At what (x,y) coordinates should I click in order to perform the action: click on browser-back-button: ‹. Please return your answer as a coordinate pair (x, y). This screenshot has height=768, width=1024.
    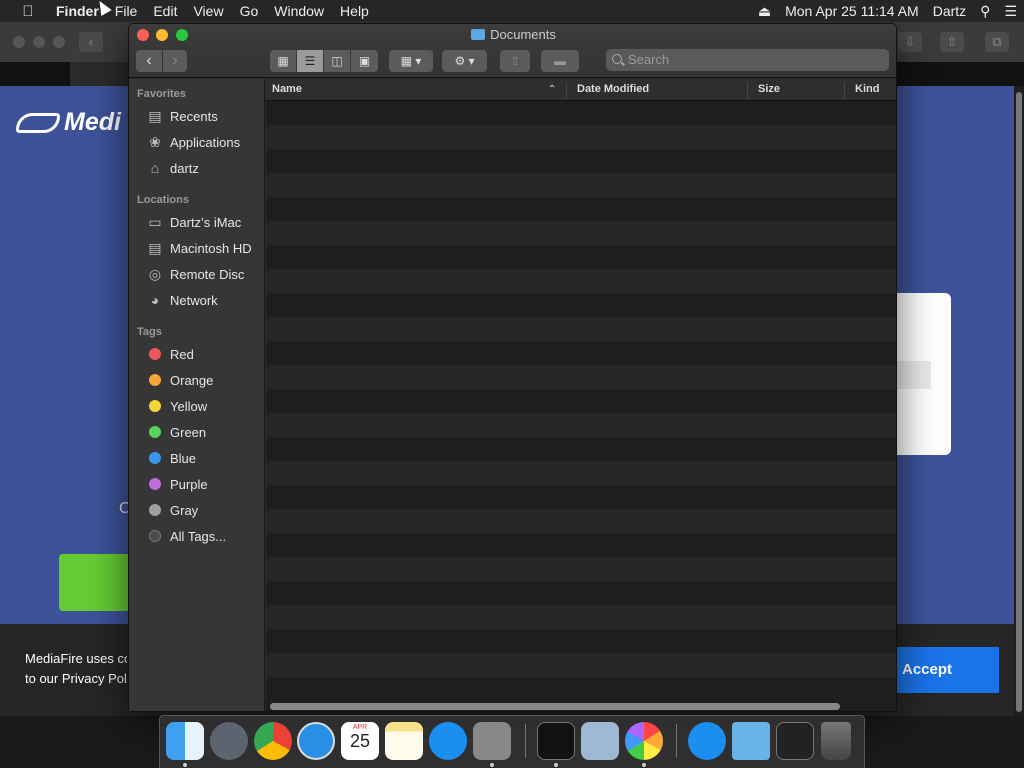
    Looking at the image, I should click on (91, 42).